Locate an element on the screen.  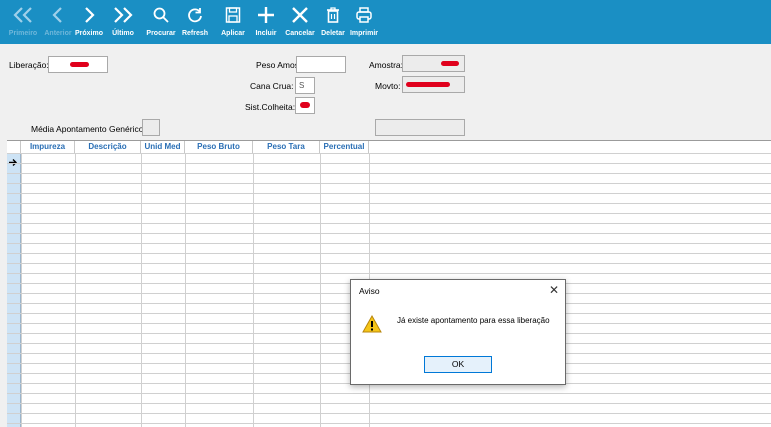
trash-icon is located at coordinates (333, 15).